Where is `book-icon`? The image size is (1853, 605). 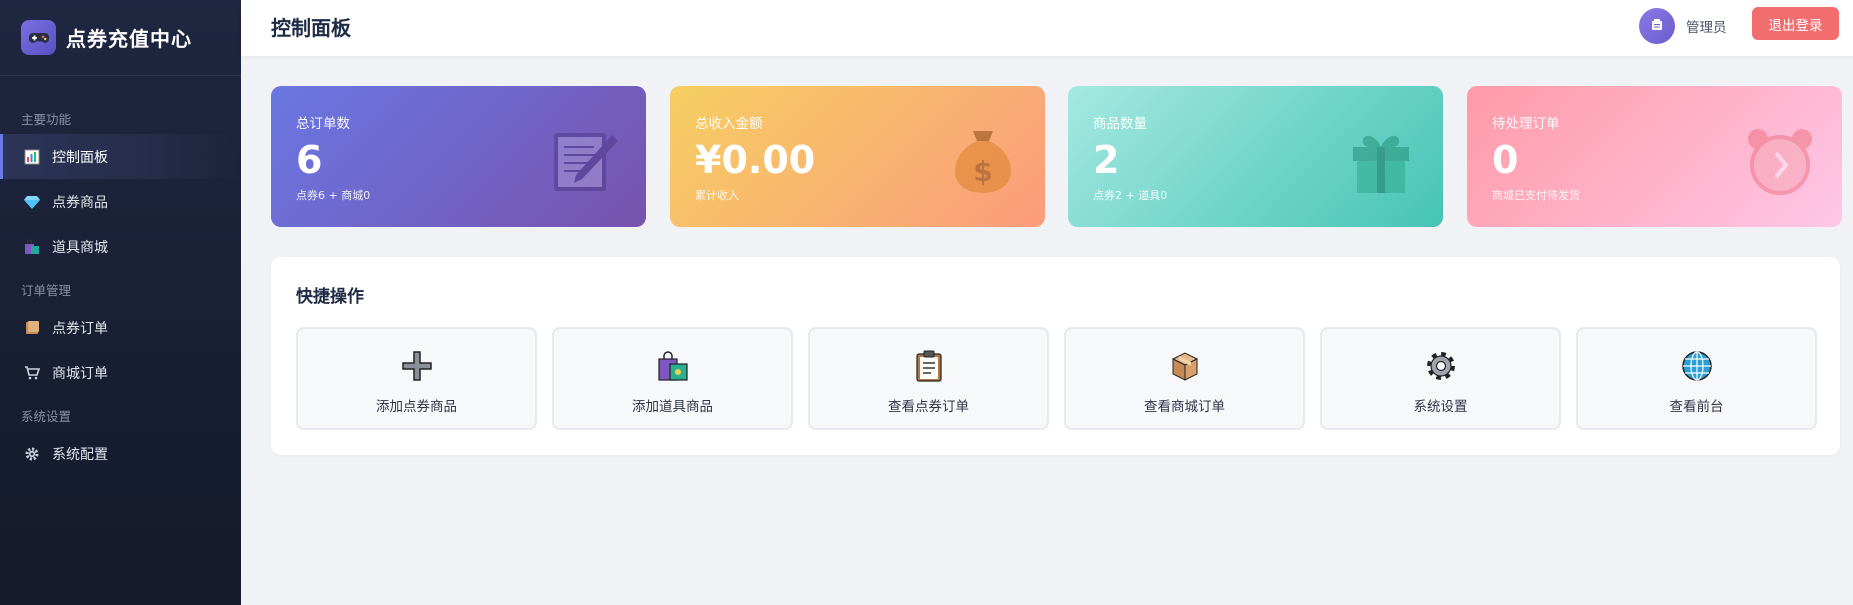 book-icon is located at coordinates (32, 328).